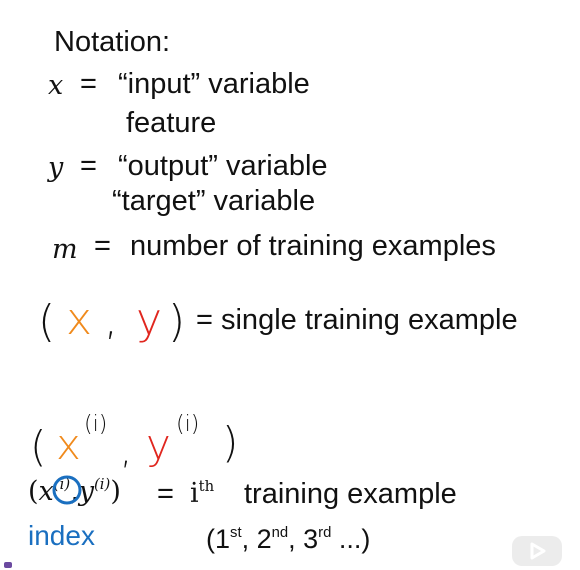 This screenshot has height=570, width=580. I want to click on hand-x: x, so click(68, 444).